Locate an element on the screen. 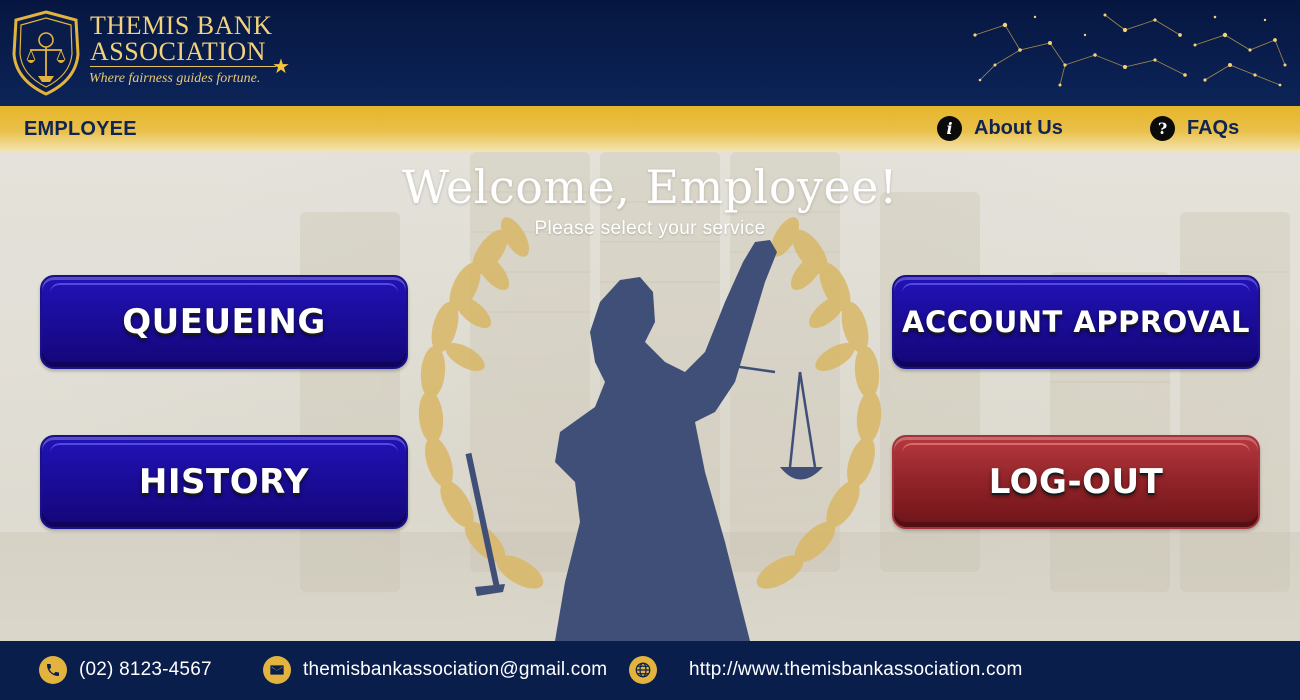 This screenshot has width=1300, height=700. logout-button: LOG-OUT is located at coordinates (1076, 482).